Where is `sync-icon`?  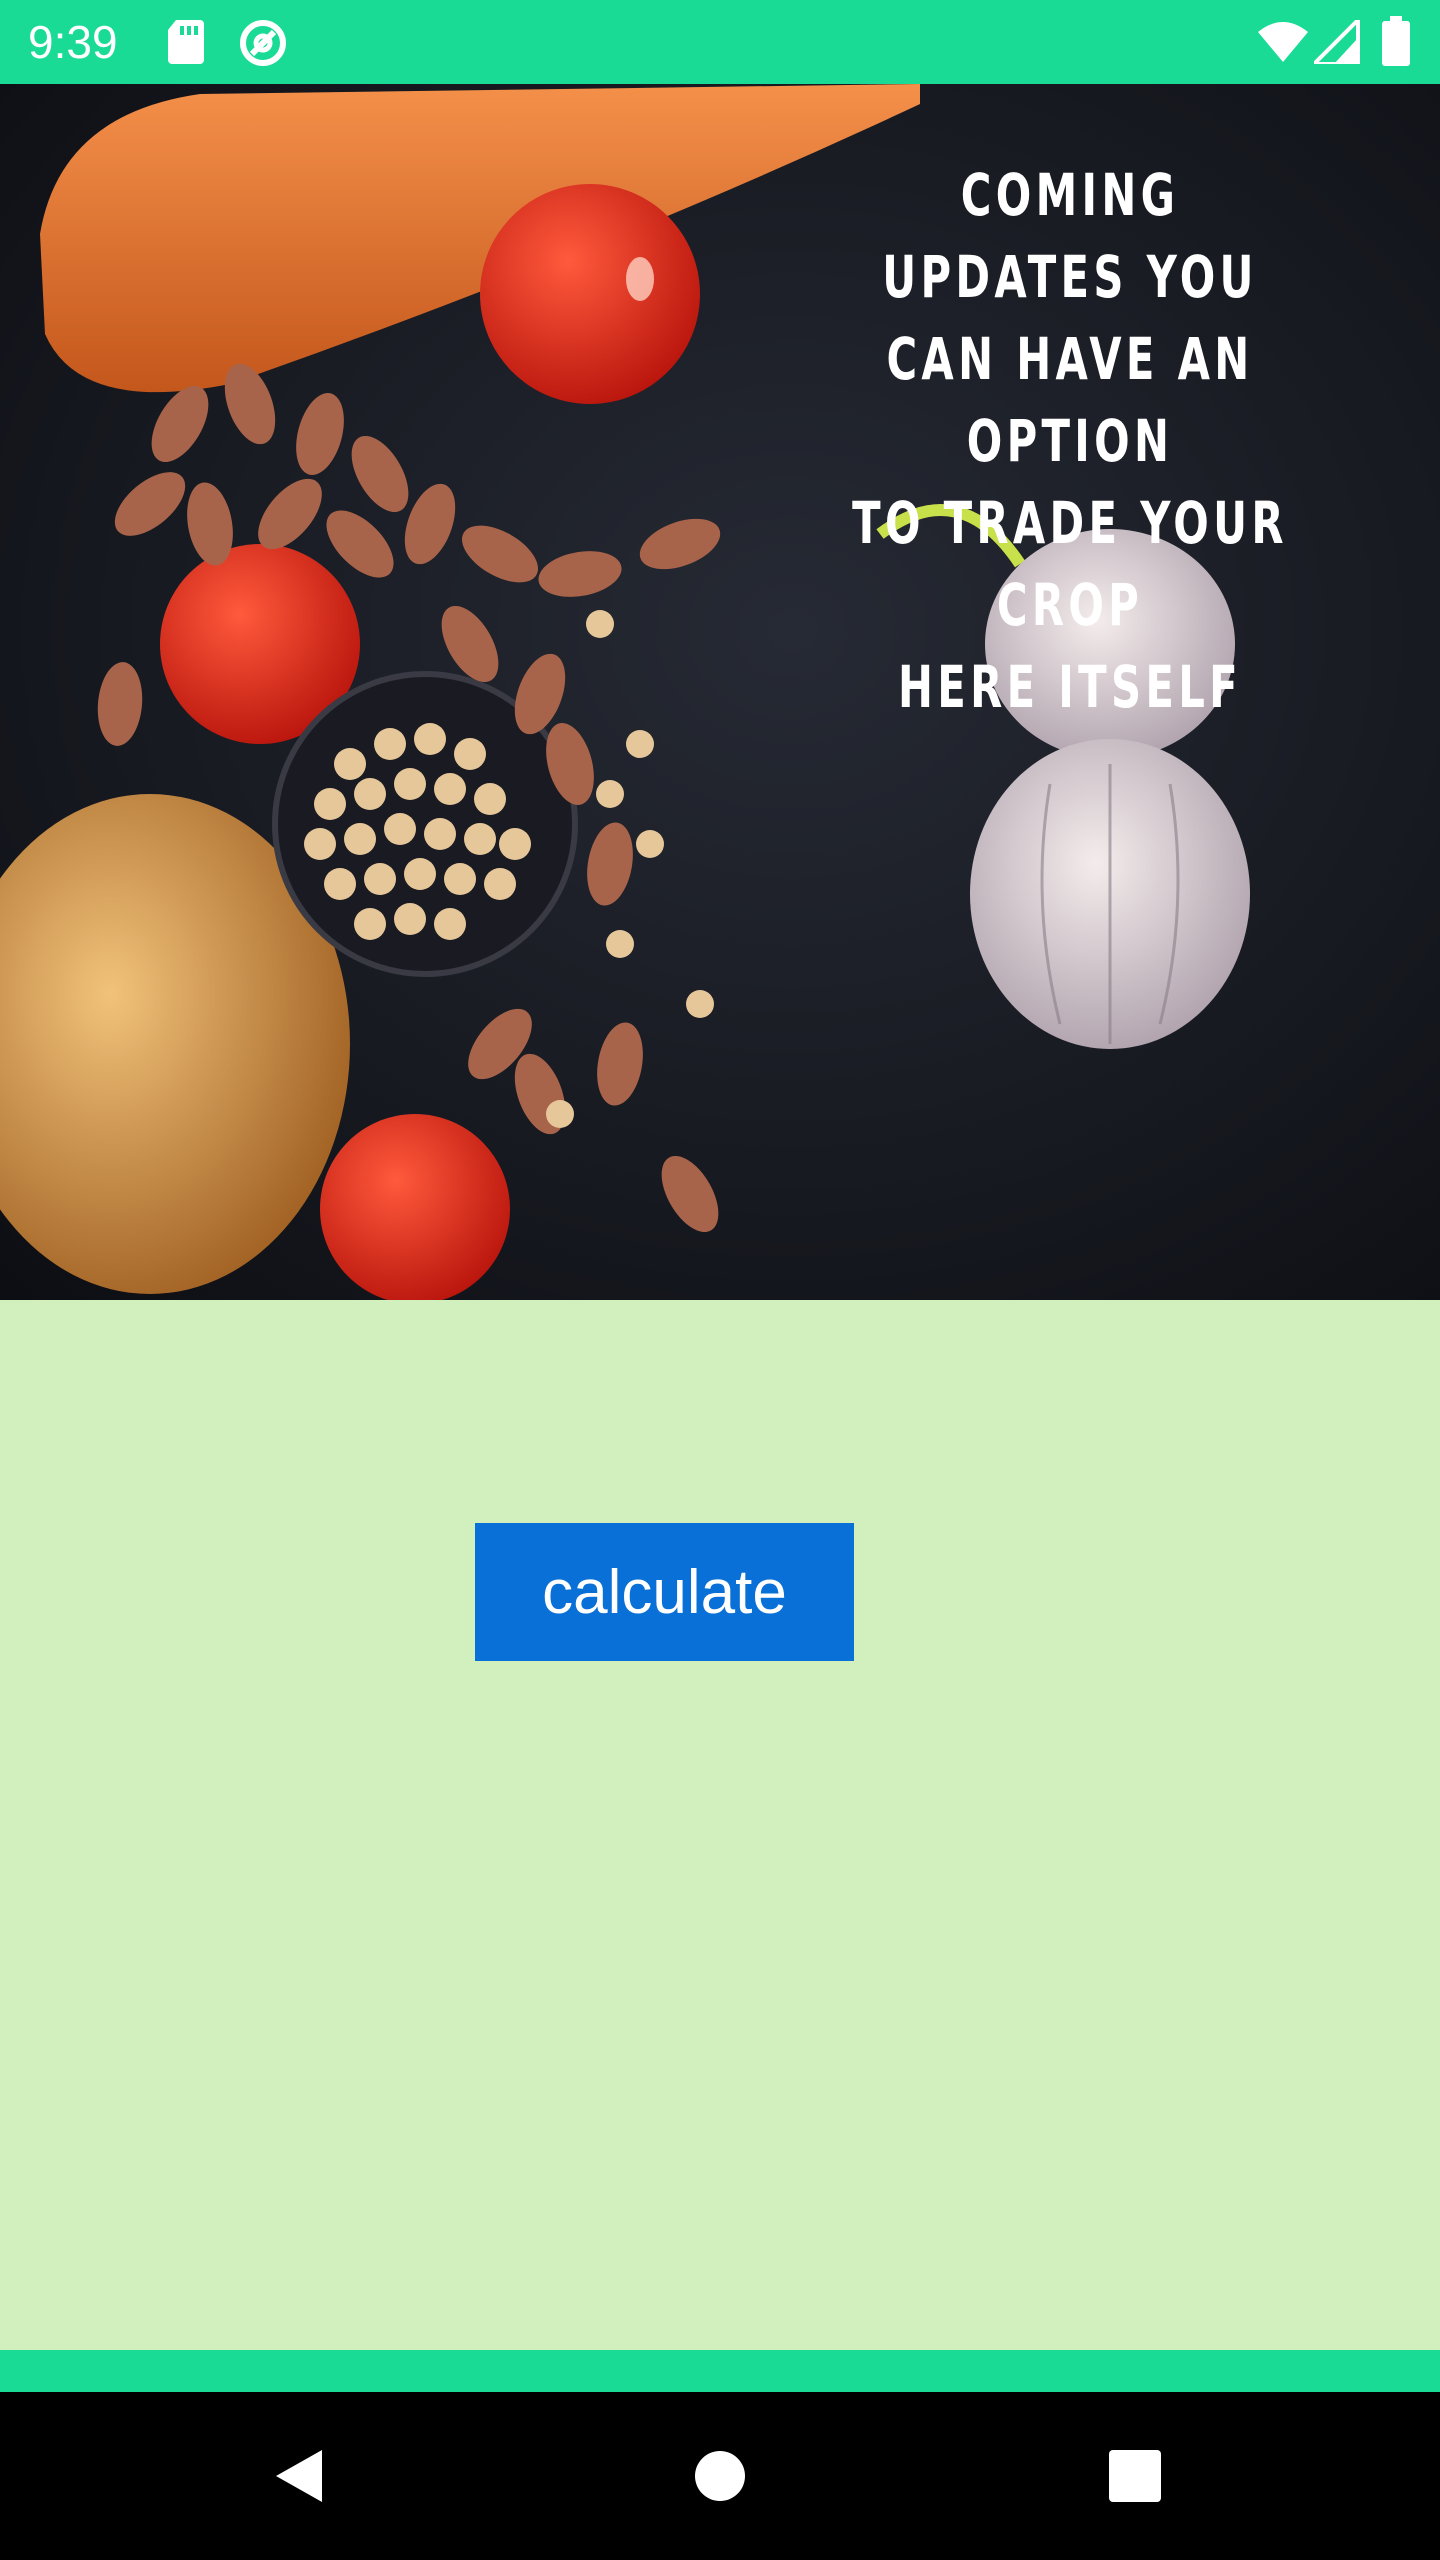 sync-icon is located at coordinates (263, 45).